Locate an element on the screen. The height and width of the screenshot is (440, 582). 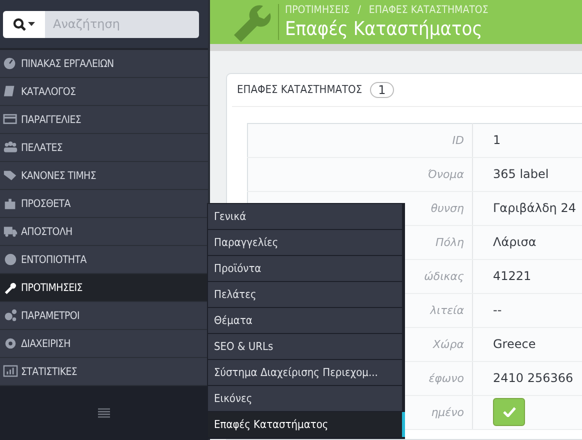
dashboard-icon is located at coordinates (10, 63).